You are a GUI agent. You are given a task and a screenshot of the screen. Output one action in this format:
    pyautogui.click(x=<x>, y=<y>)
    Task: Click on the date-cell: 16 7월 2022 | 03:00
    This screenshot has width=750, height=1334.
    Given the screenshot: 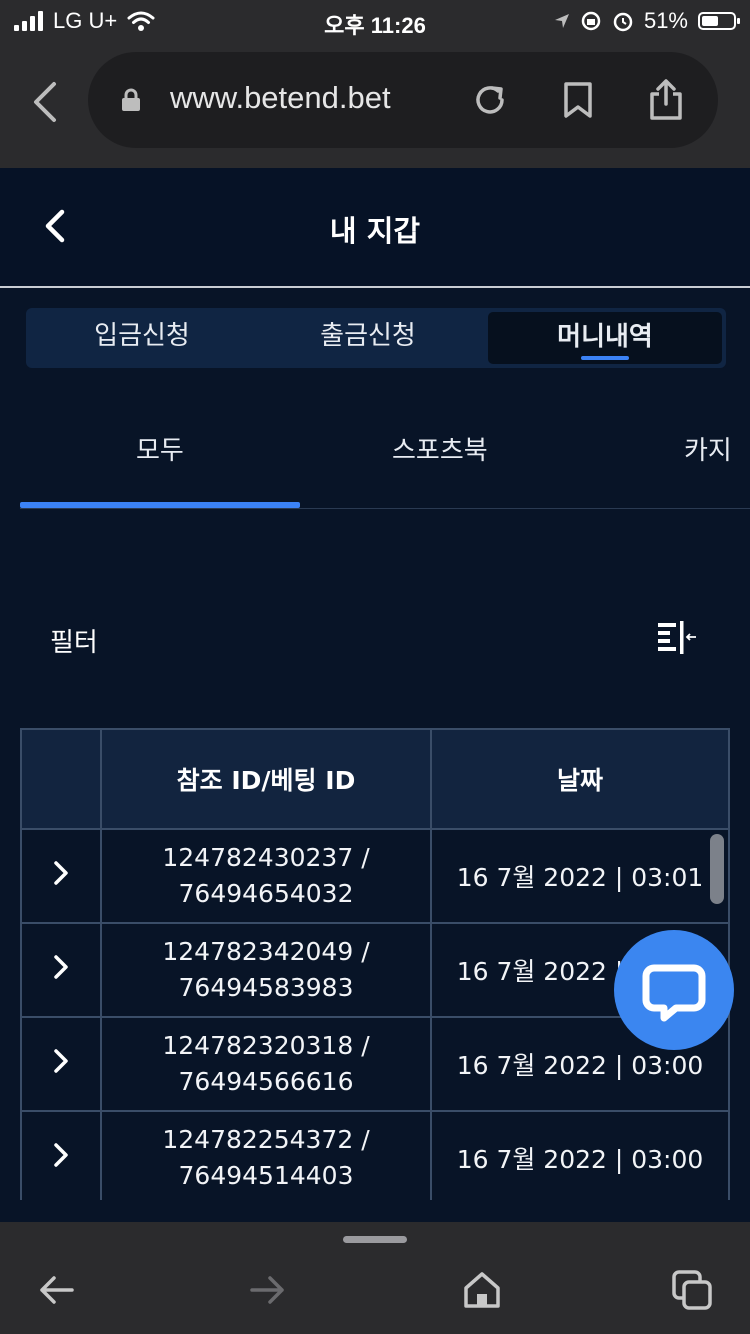 What is the action you would take?
    pyautogui.click(x=580, y=1158)
    